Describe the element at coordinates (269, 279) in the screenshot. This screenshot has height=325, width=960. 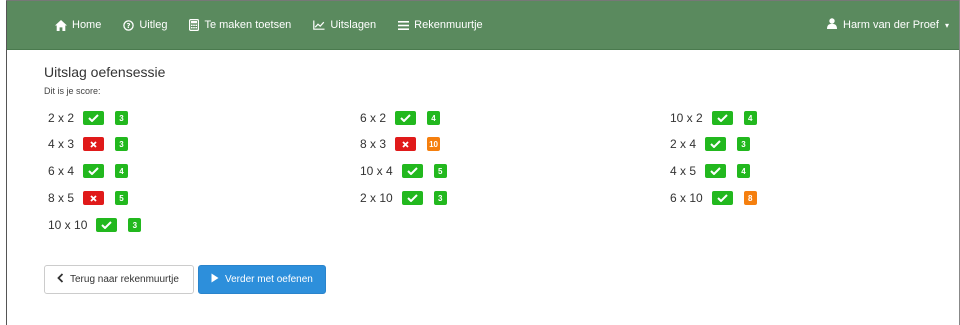
I see `continue-button-label: Verder met oefenen` at that location.